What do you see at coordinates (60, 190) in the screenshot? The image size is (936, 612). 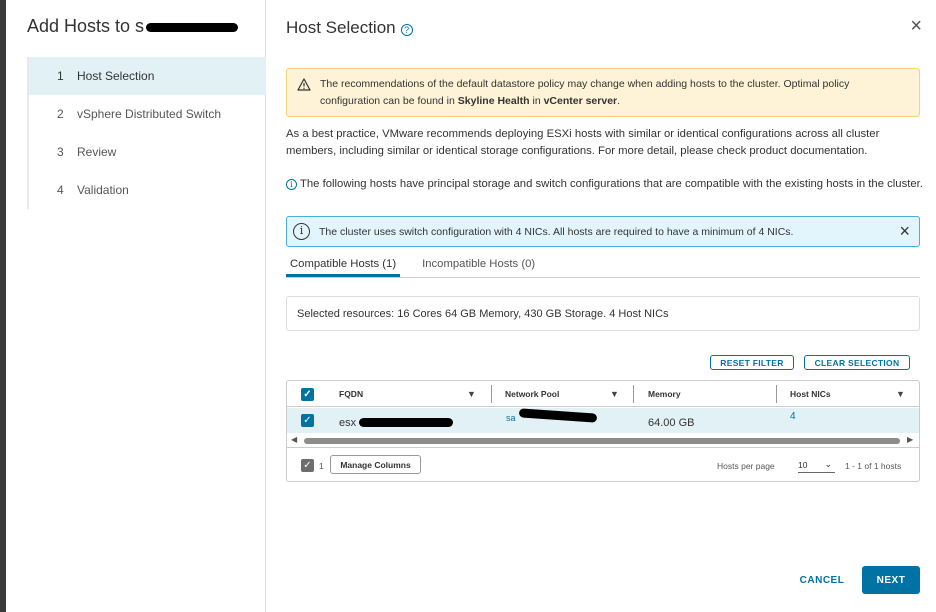 I see `step-number: 4` at bounding box center [60, 190].